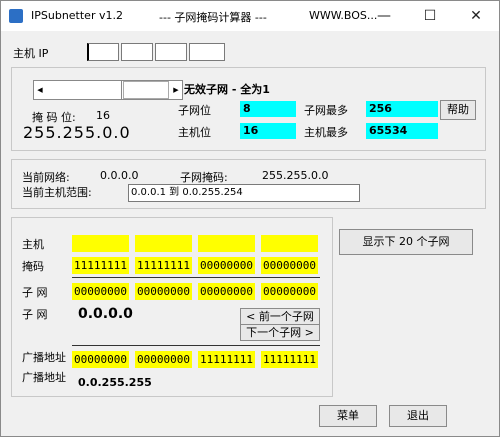 The width and height of the screenshot is (500, 437). Describe the element at coordinates (244, 193) in the screenshot. I see `host-range-field: 0.0.0.1 到 0.0.255.254` at that location.